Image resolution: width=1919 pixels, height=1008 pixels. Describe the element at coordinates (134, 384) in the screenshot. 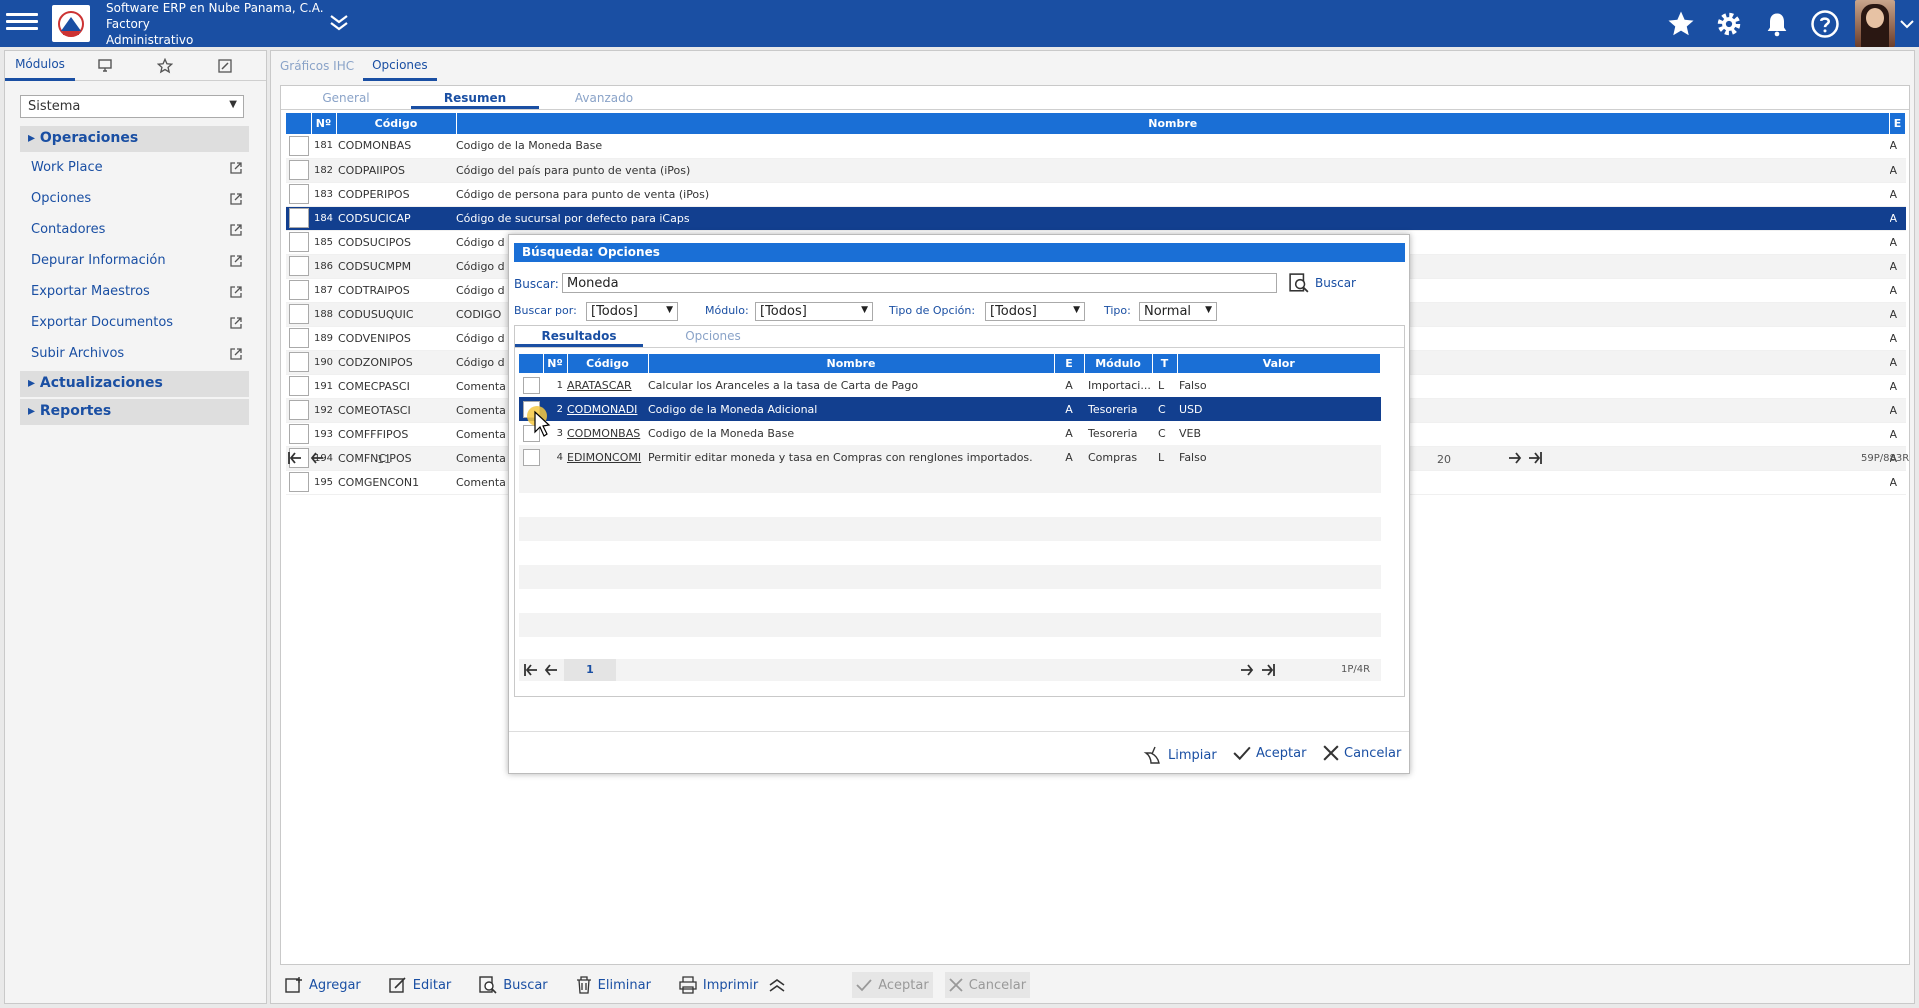

I see `group-actualizaciones: ▸ Actualizaciones` at that location.